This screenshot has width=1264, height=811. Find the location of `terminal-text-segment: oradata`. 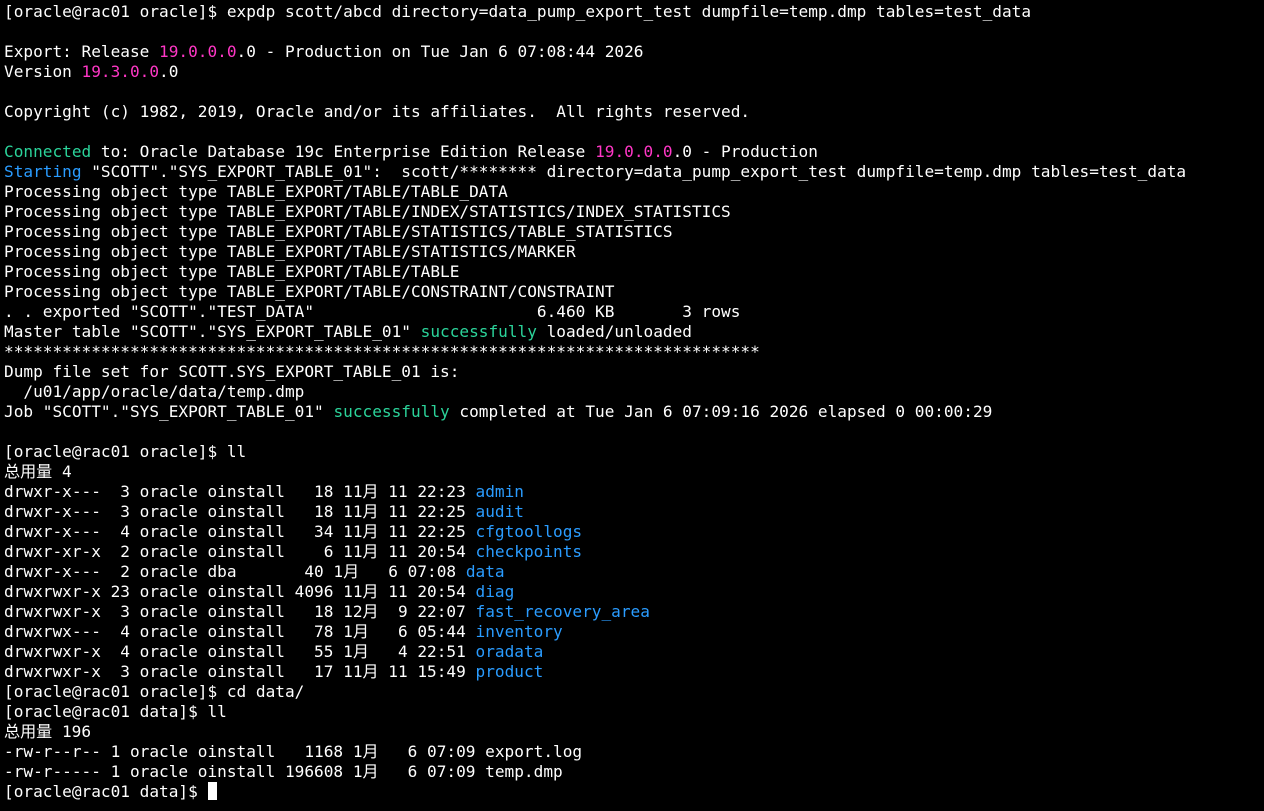

terminal-text-segment: oradata is located at coordinates (509, 651).